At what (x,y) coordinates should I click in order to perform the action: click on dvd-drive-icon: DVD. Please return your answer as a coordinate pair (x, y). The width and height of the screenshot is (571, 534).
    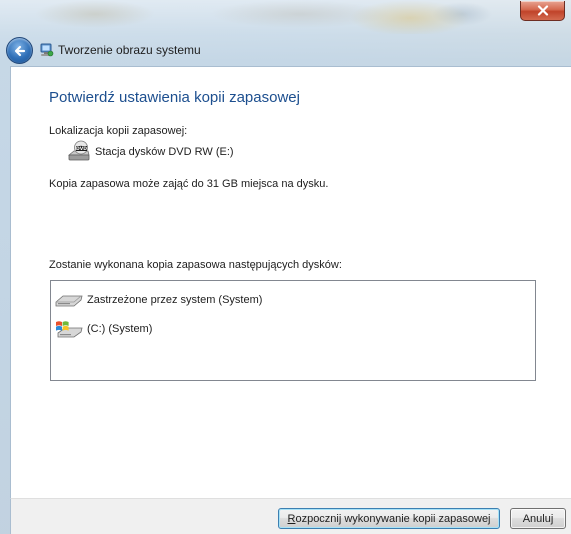
    Looking at the image, I should click on (78, 150).